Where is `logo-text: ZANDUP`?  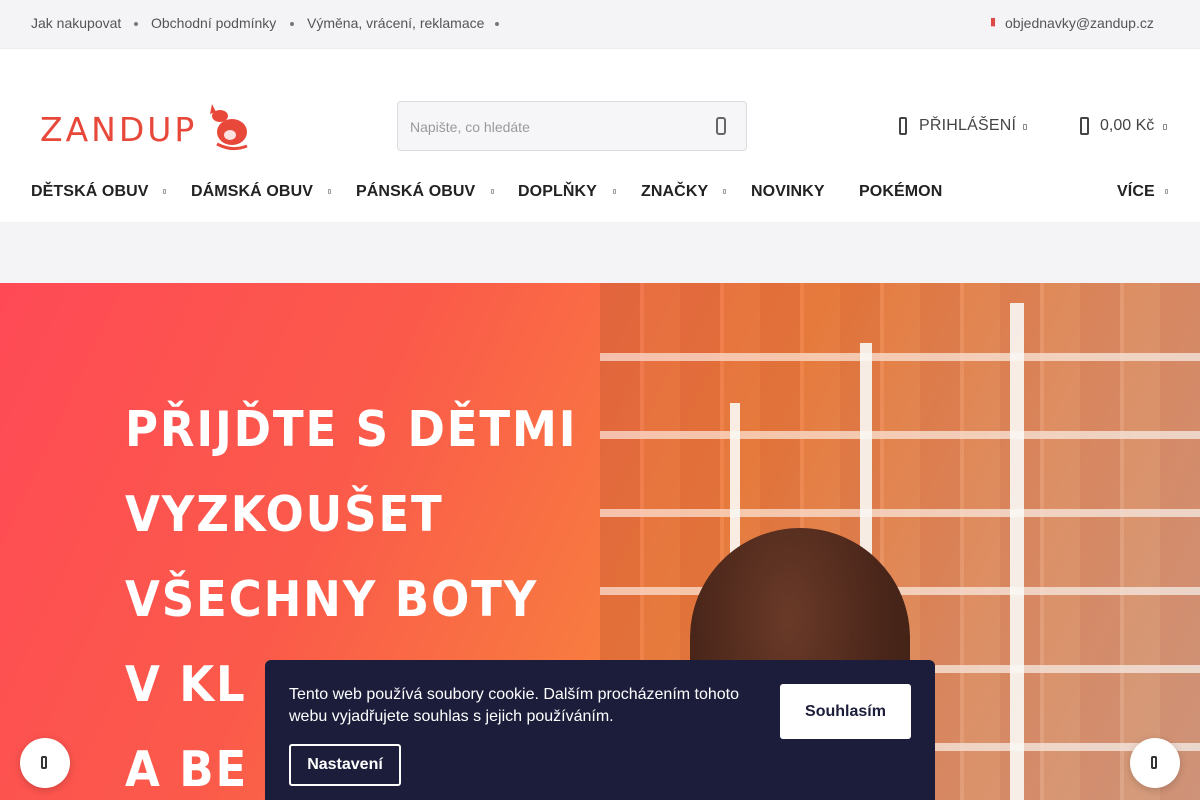
logo-text: ZANDUP is located at coordinates (119, 129).